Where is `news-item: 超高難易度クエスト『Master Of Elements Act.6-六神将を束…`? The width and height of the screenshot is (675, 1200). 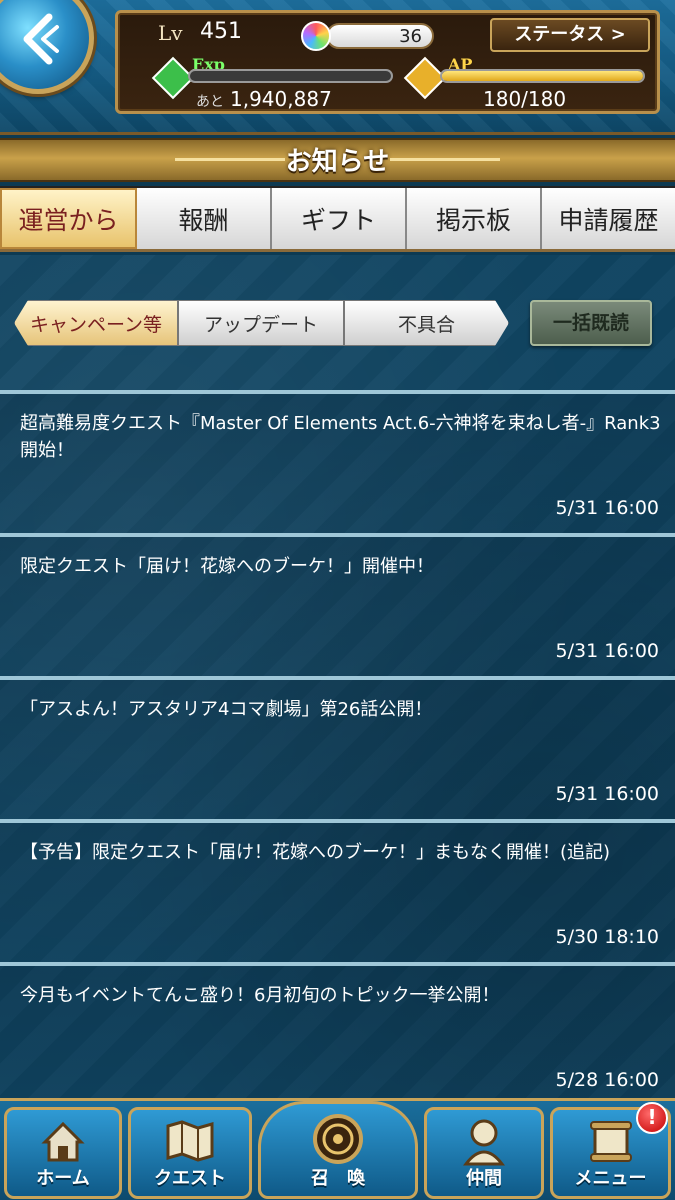
news-item: 超高難易度クエスト『Master Of Elements Act.6-六神将を束… is located at coordinates (337, 461).